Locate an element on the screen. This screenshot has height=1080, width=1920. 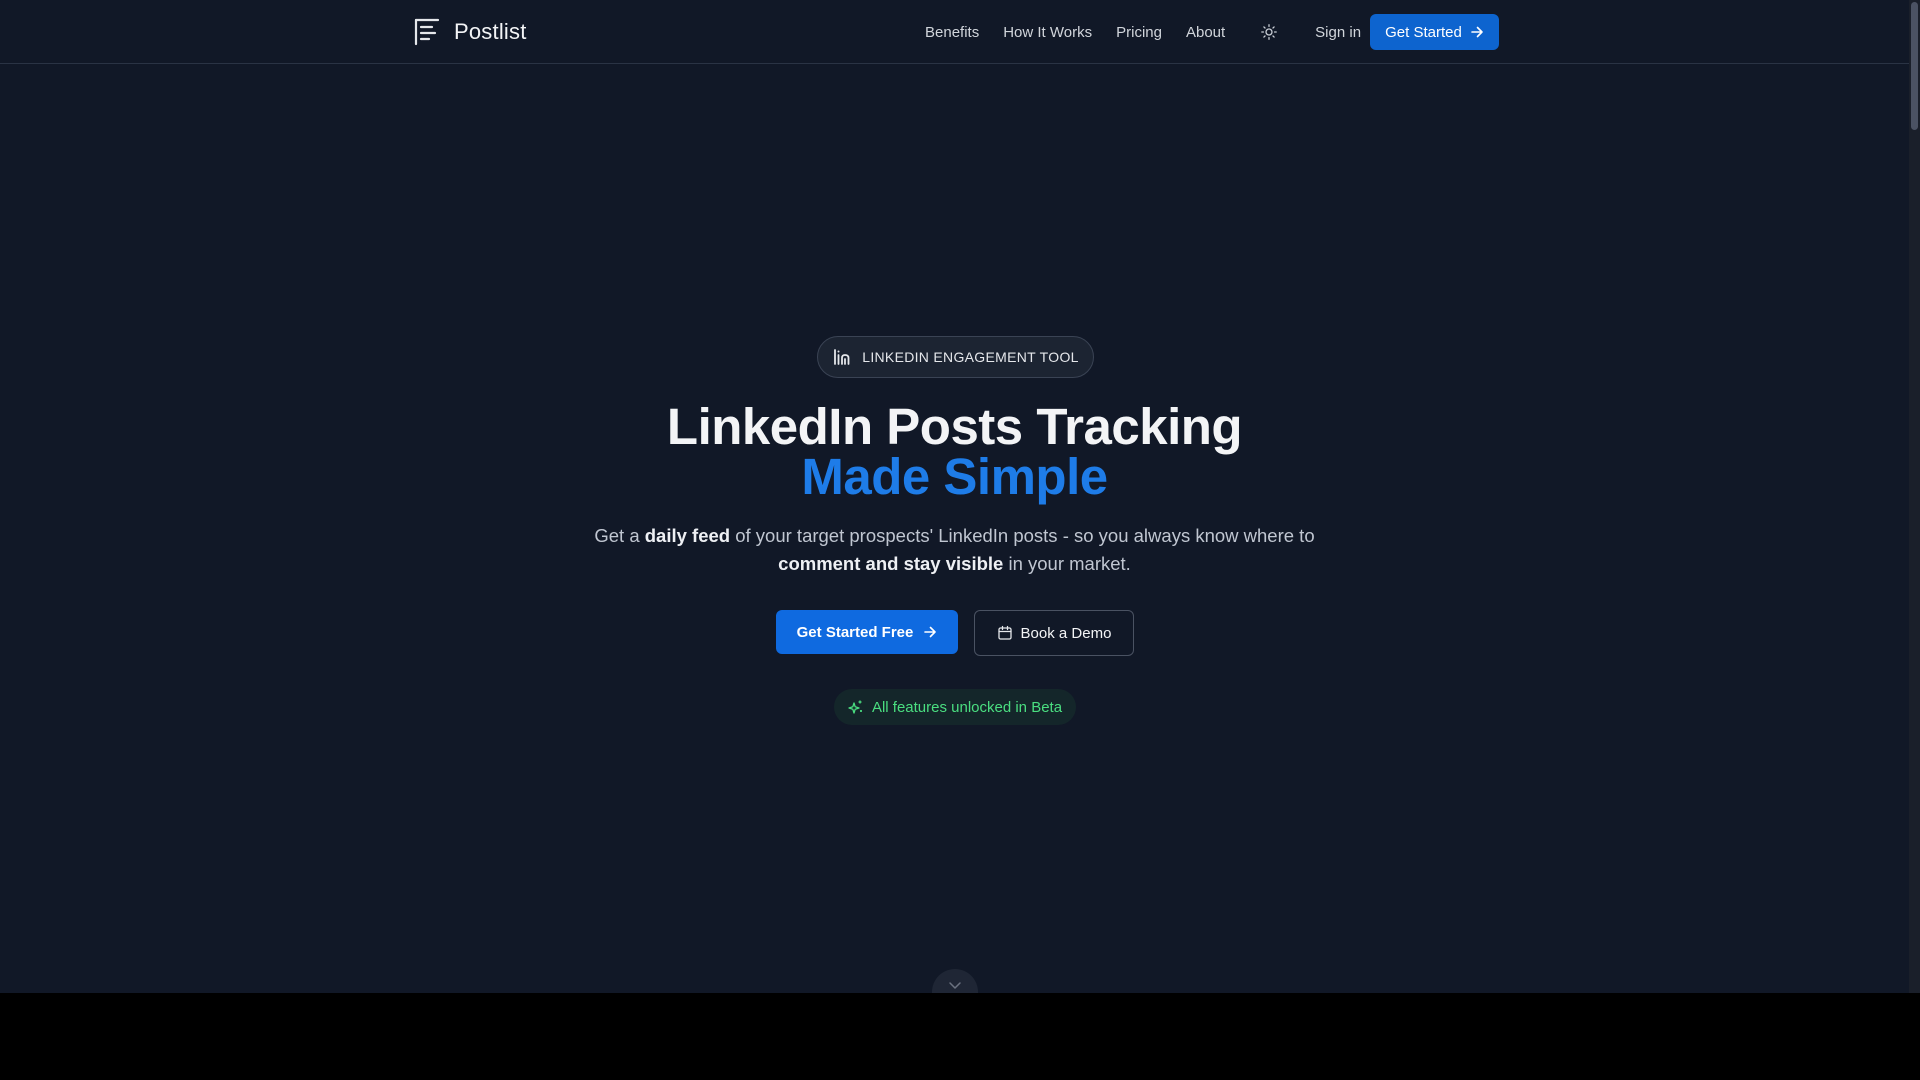
hero-headline-line2: Made Simple is located at coordinates (954, 476).